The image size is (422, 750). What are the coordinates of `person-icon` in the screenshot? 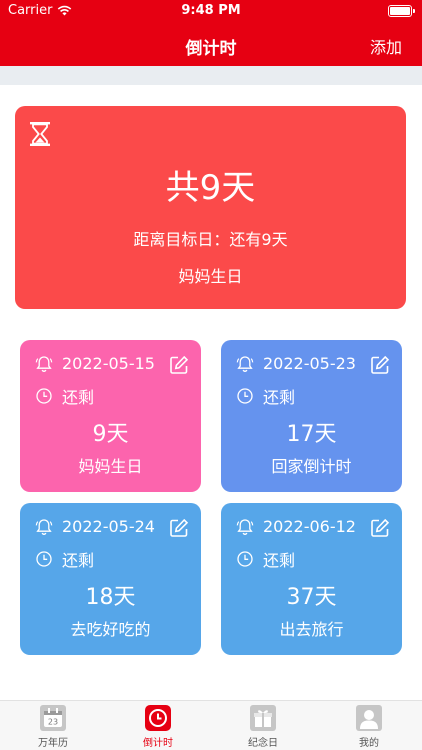 It's located at (369, 718).